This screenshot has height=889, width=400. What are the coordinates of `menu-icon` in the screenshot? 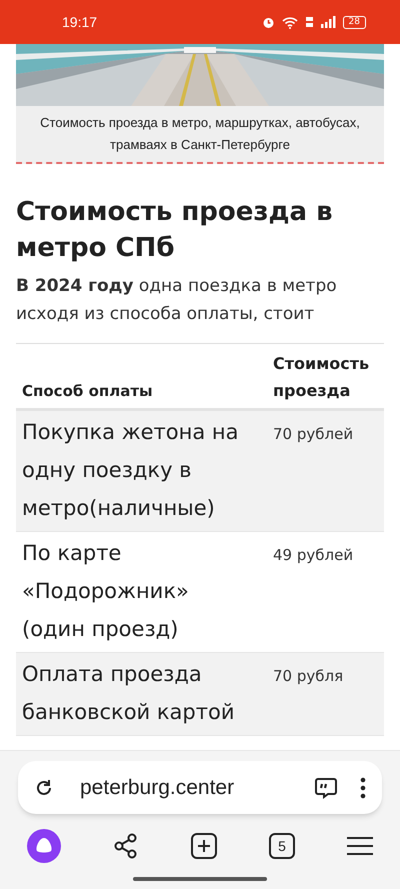 It's located at (360, 846).